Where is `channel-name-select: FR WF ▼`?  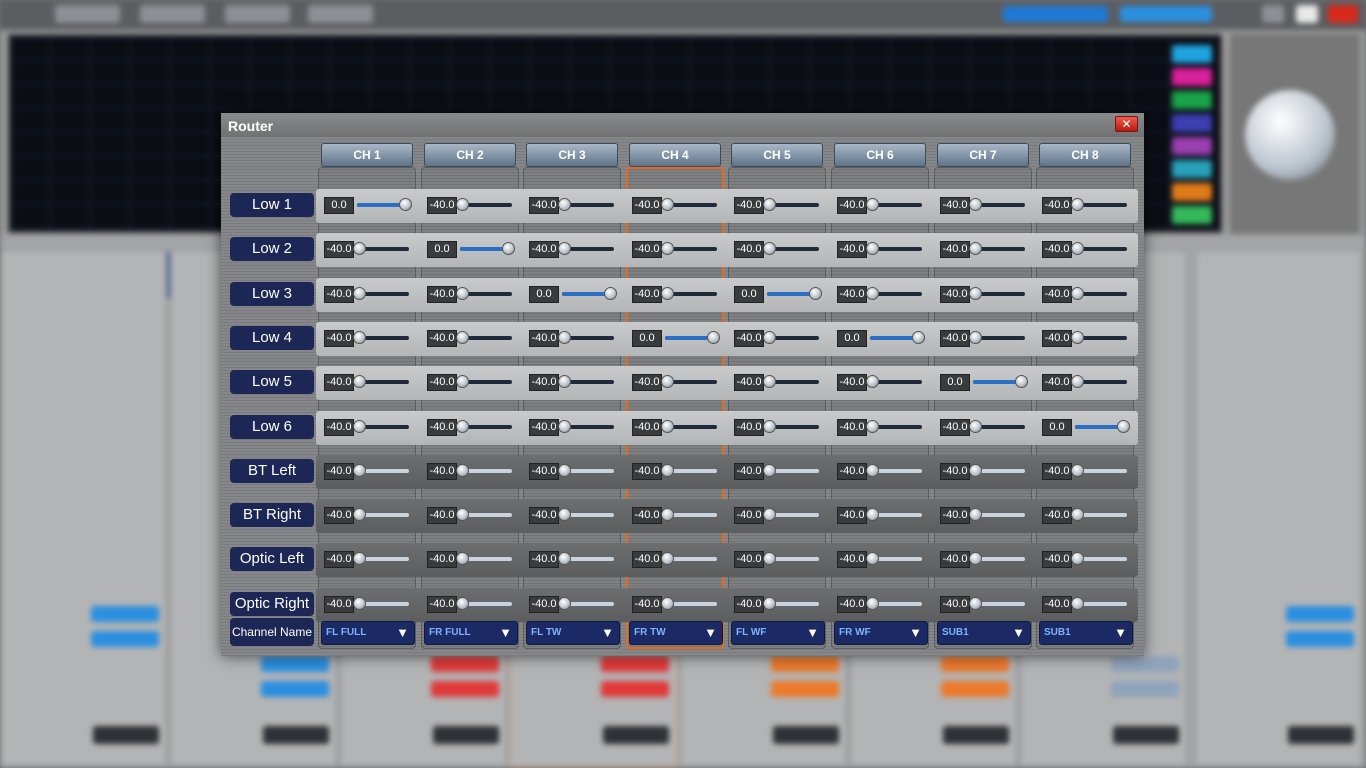 channel-name-select: FR WF ▼ is located at coordinates (881, 633).